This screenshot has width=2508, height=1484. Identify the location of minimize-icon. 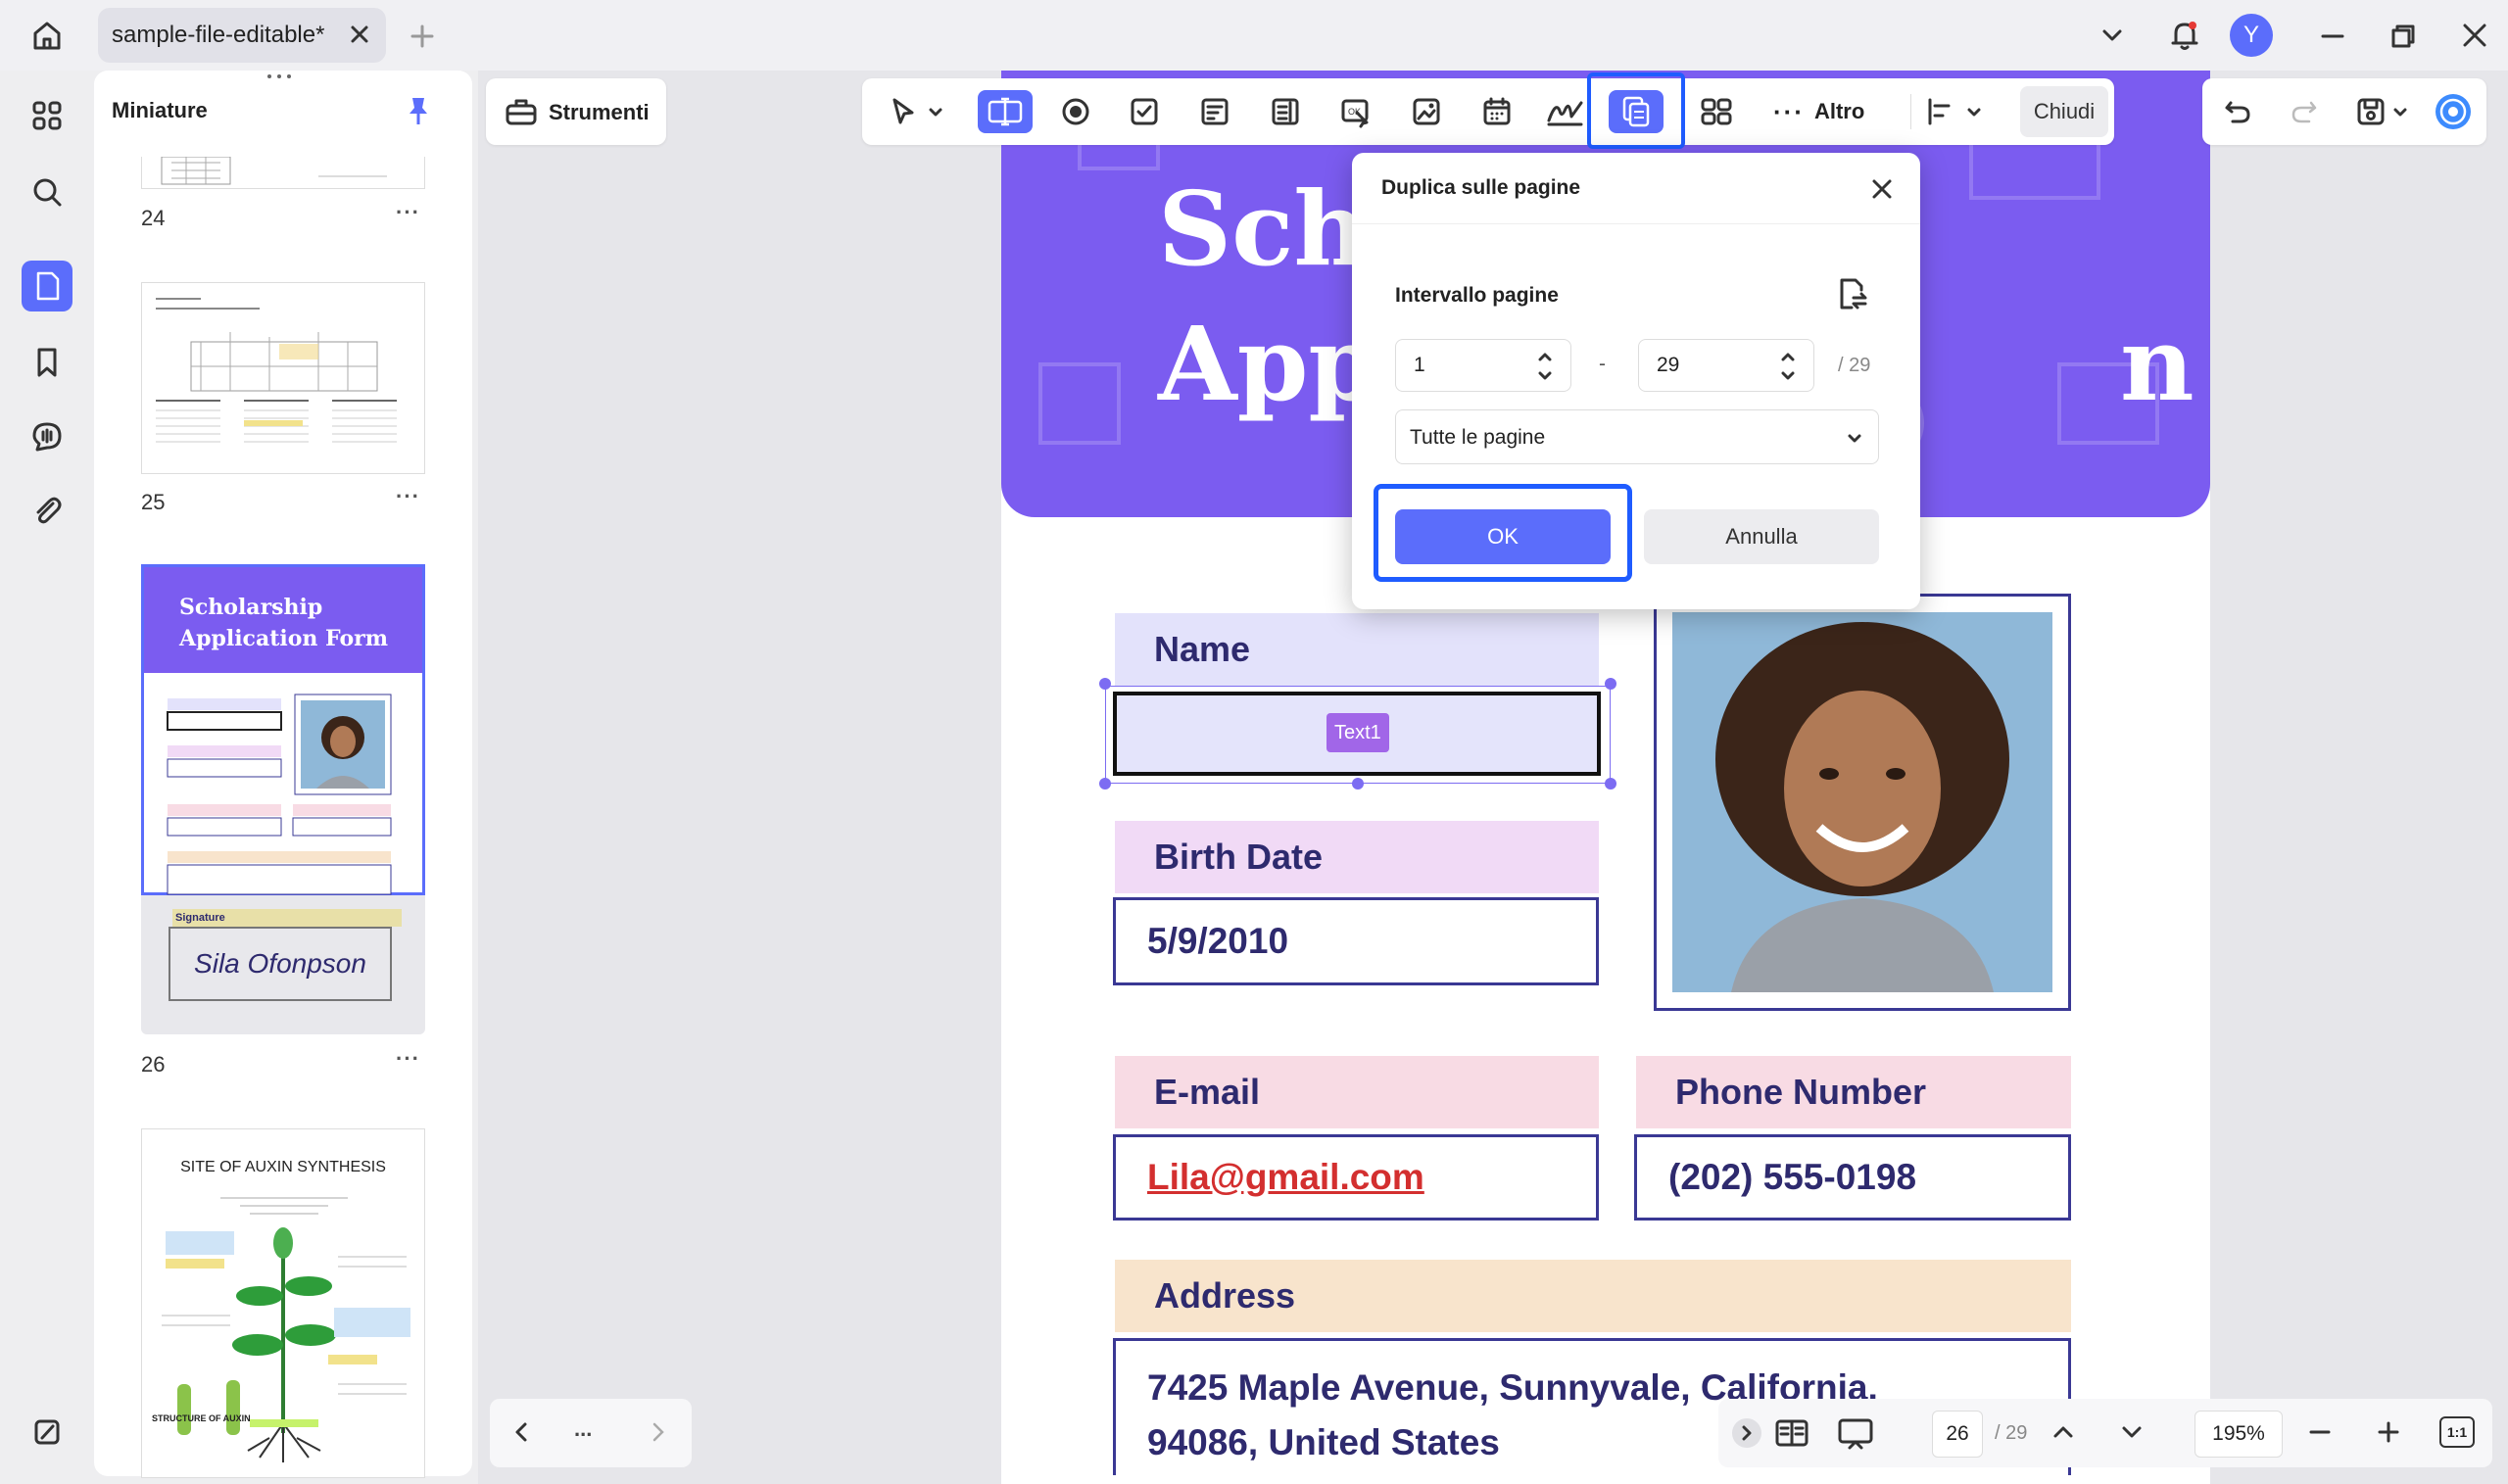
(2332, 36).